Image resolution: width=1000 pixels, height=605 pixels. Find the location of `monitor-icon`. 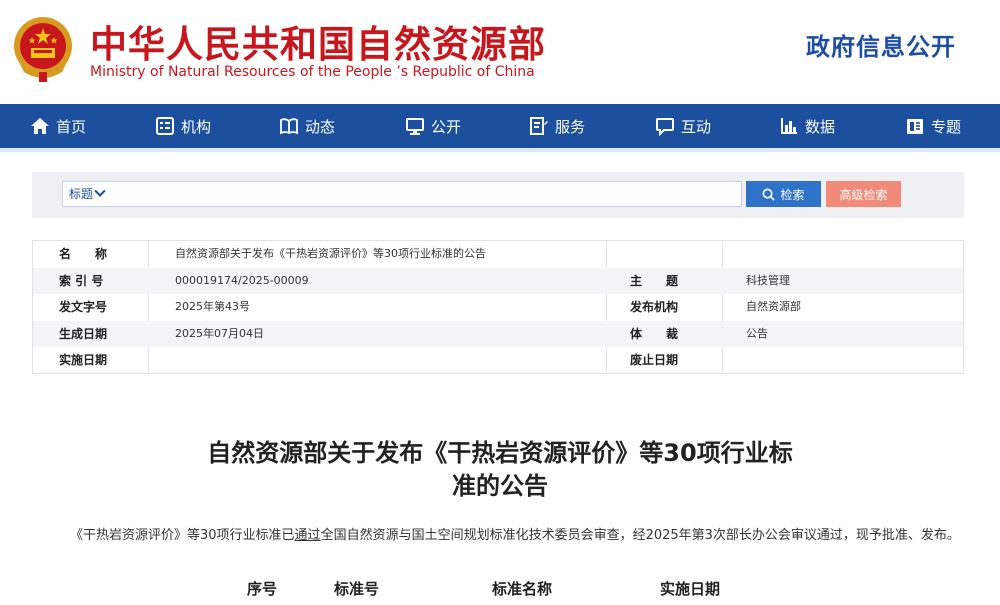

monitor-icon is located at coordinates (415, 126).